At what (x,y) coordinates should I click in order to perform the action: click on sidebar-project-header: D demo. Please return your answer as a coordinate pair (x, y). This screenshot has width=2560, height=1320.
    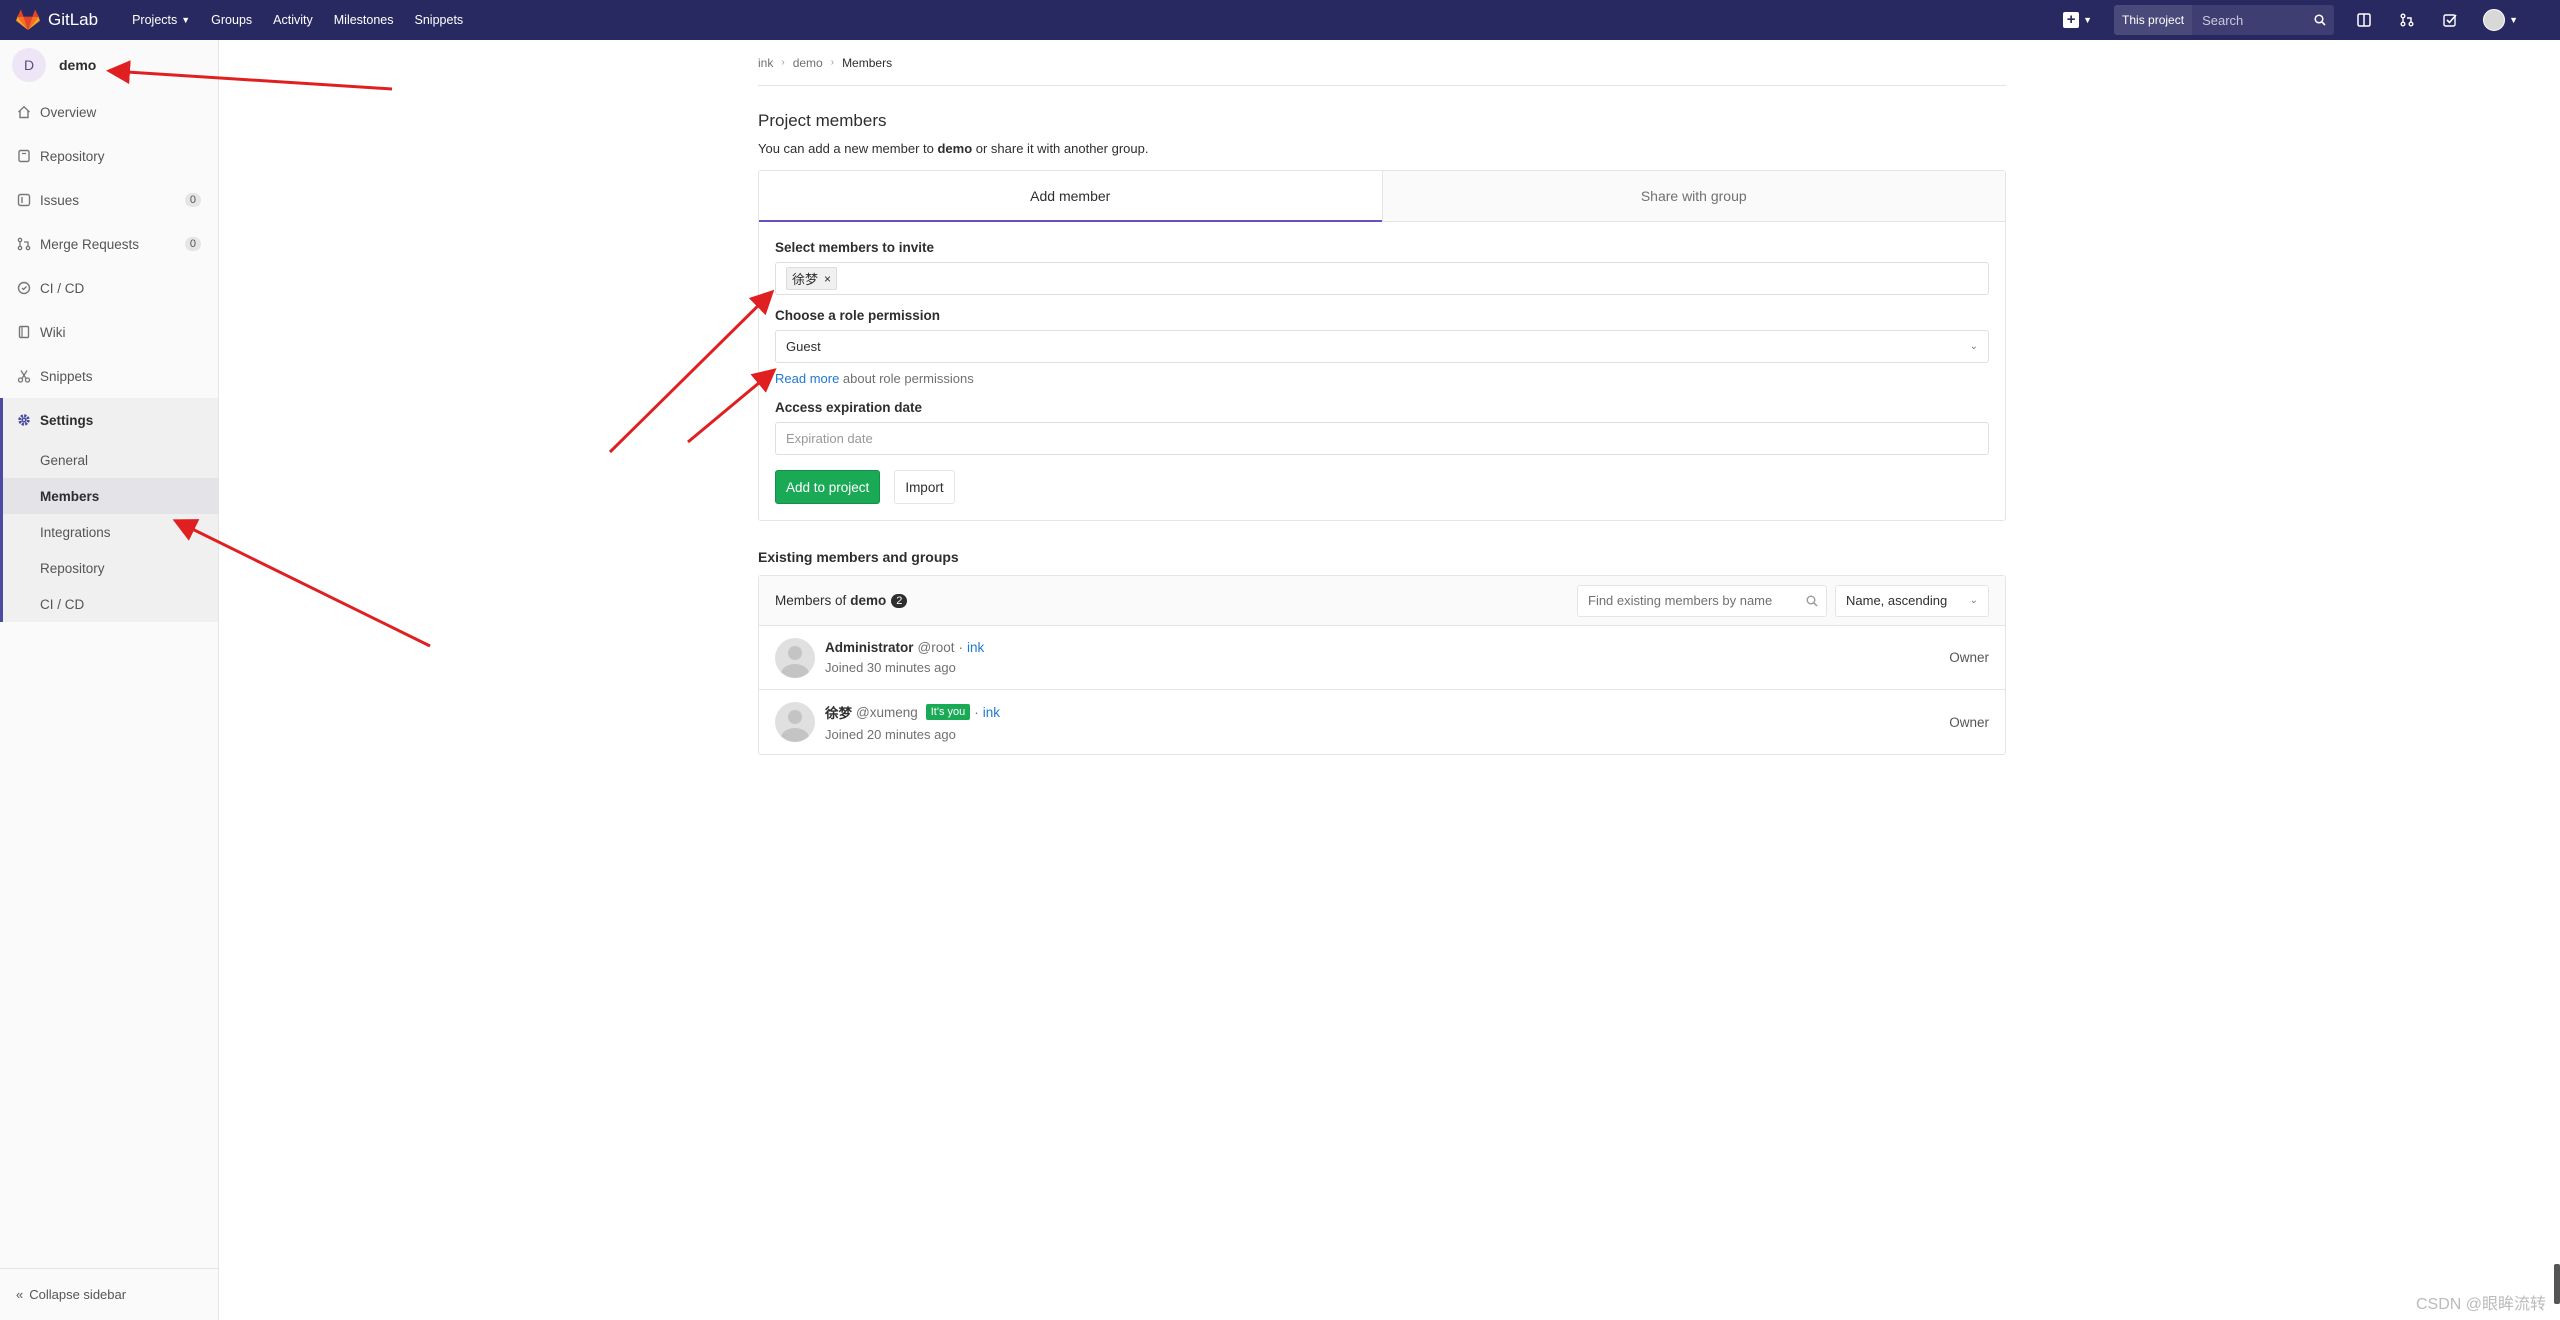
    Looking at the image, I should click on (109, 65).